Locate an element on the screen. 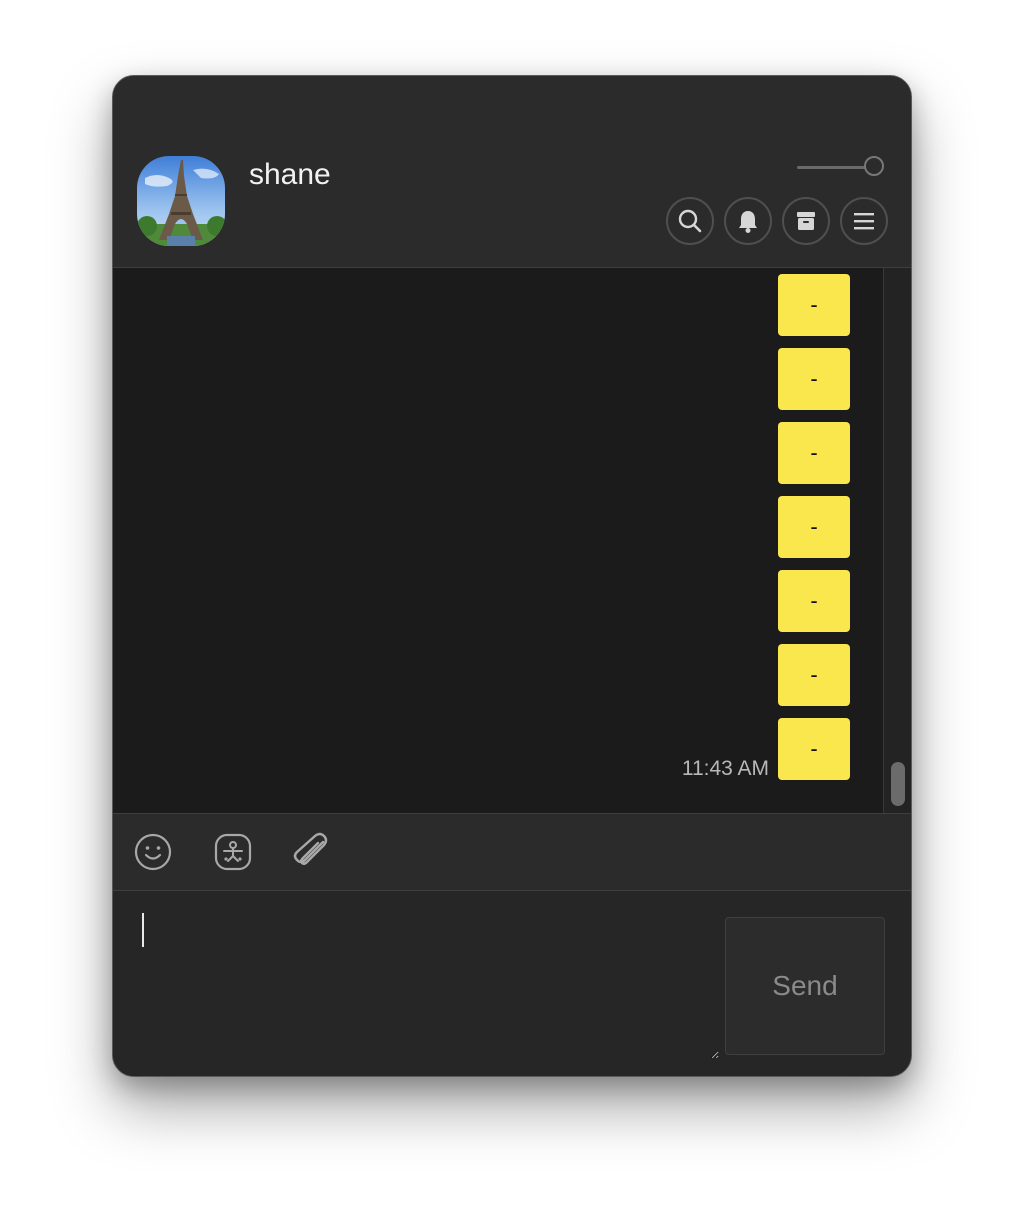  search-icon is located at coordinates (690, 221).